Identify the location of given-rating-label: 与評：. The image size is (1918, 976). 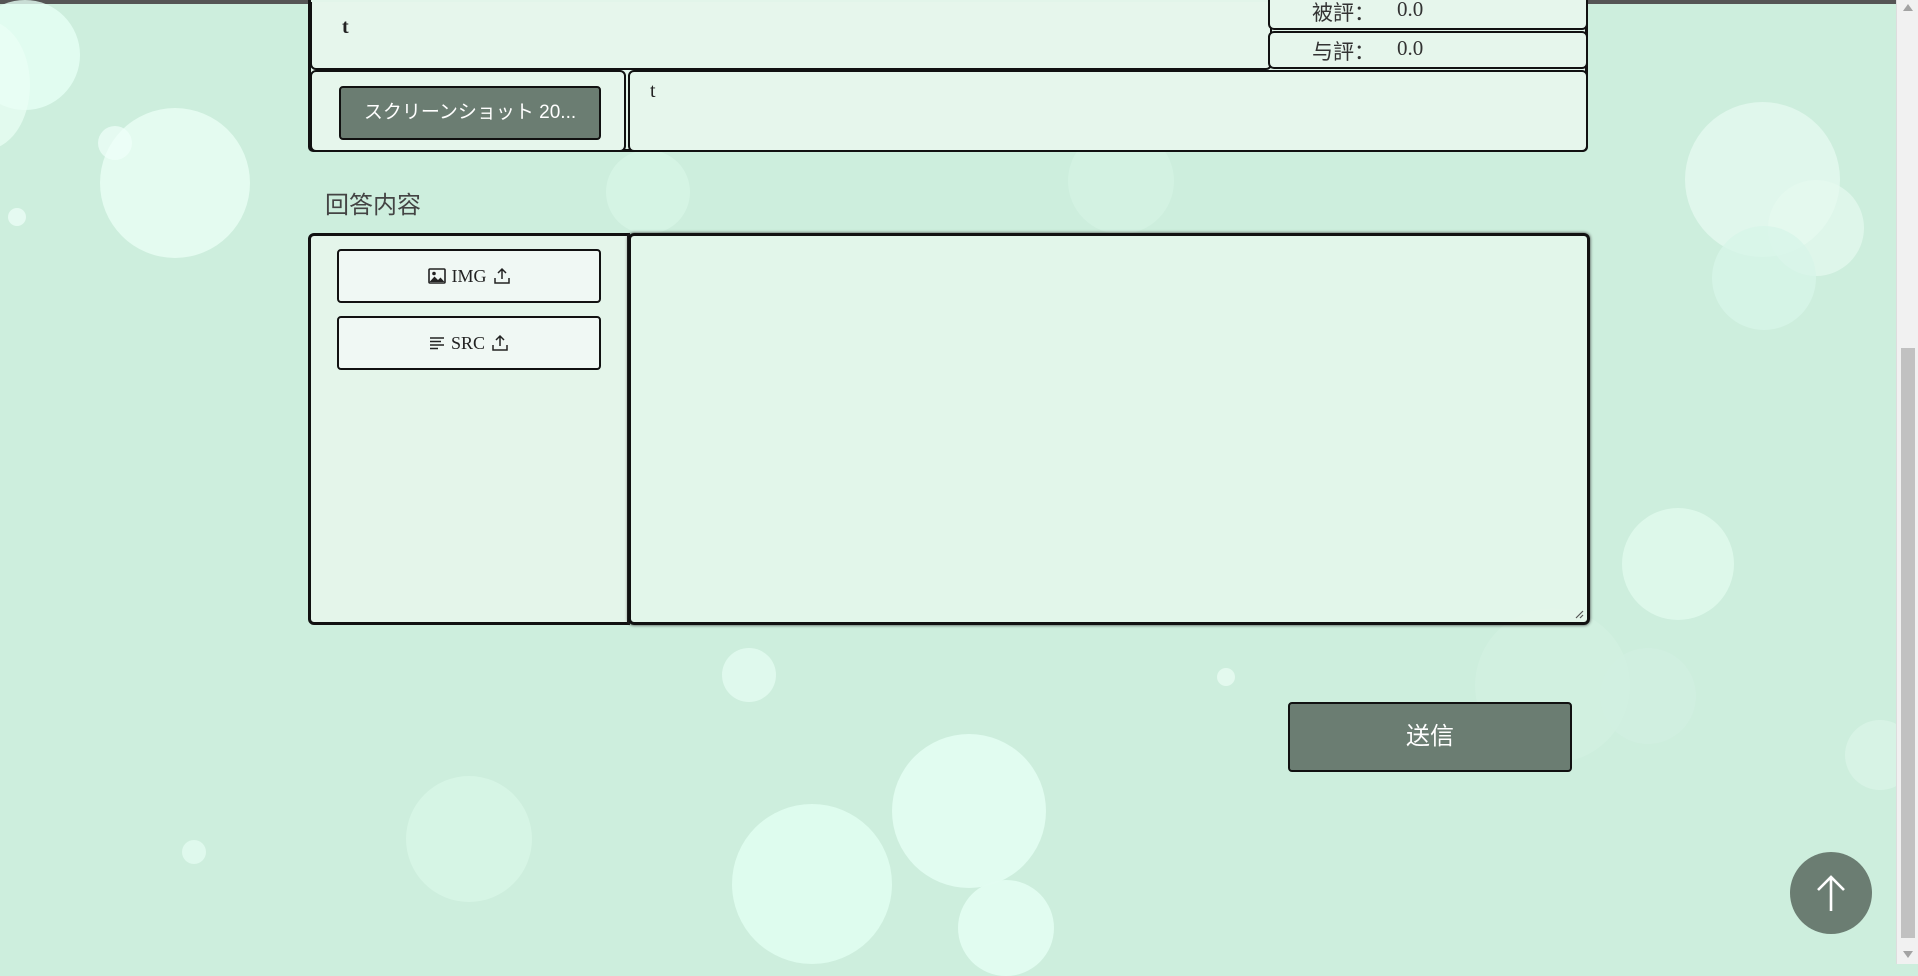
(1343, 52).